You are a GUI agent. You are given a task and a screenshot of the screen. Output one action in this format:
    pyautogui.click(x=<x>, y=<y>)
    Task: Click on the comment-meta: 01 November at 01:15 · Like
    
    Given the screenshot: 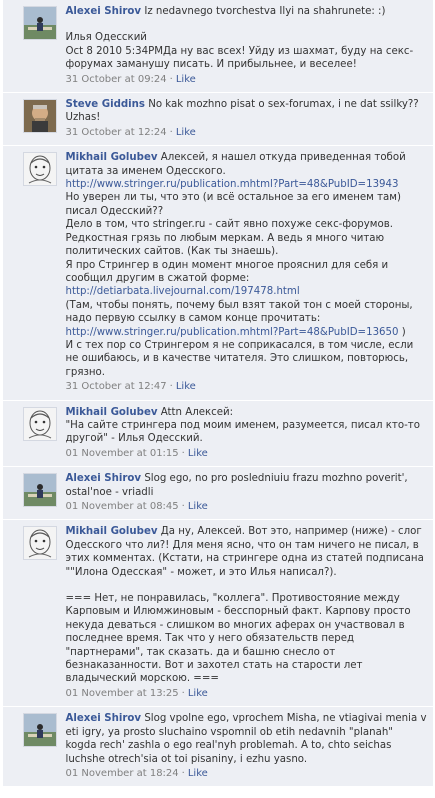 What is the action you would take?
    pyautogui.click(x=246, y=453)
    